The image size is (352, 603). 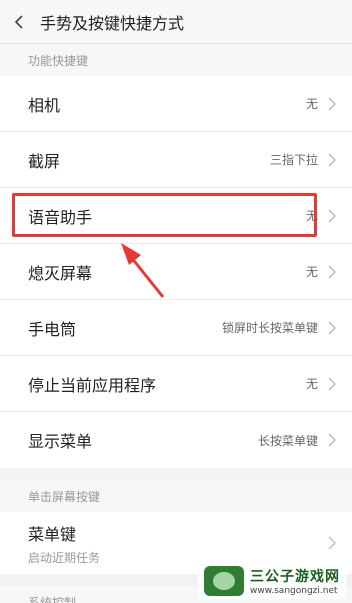 What do you see at coordinates (44, 105) in the screenshot?
I see `row-label: 相机` at bounding box center [44, 105].